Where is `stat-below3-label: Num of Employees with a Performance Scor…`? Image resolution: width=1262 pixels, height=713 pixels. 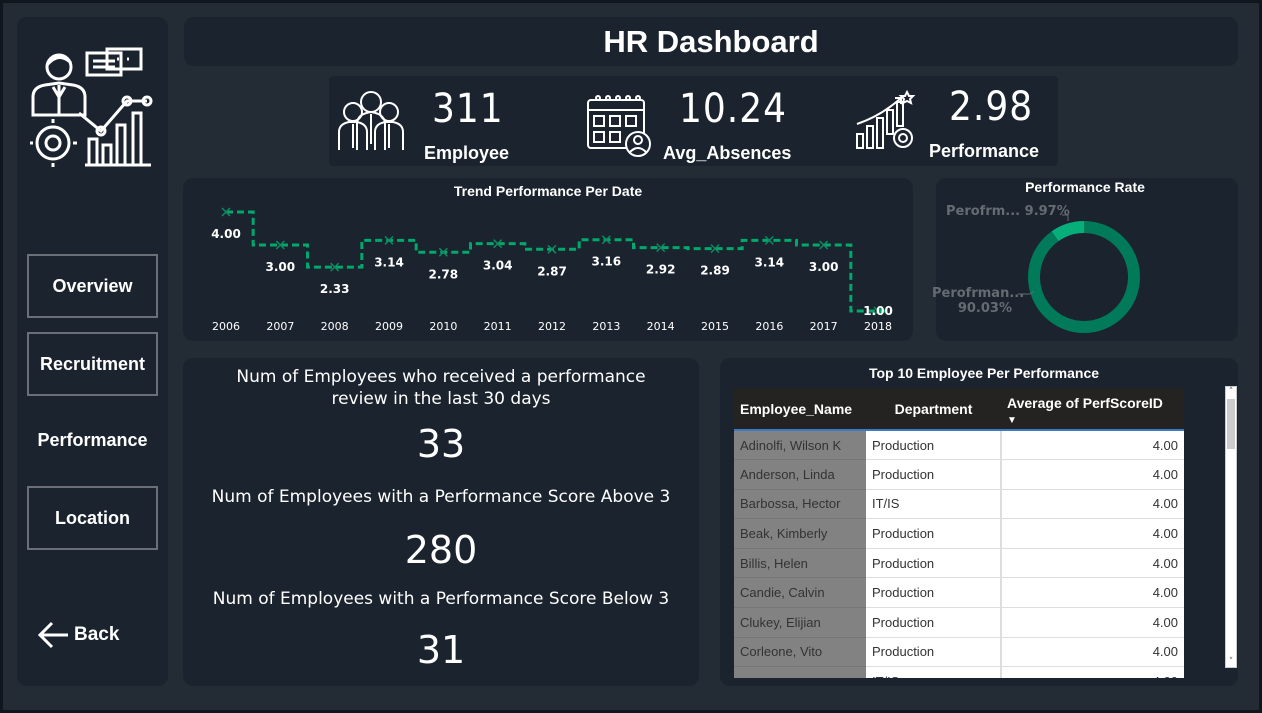 stat-below3-label: Num of Employees with a Performance Scor… is located at coordinates (441, 599).